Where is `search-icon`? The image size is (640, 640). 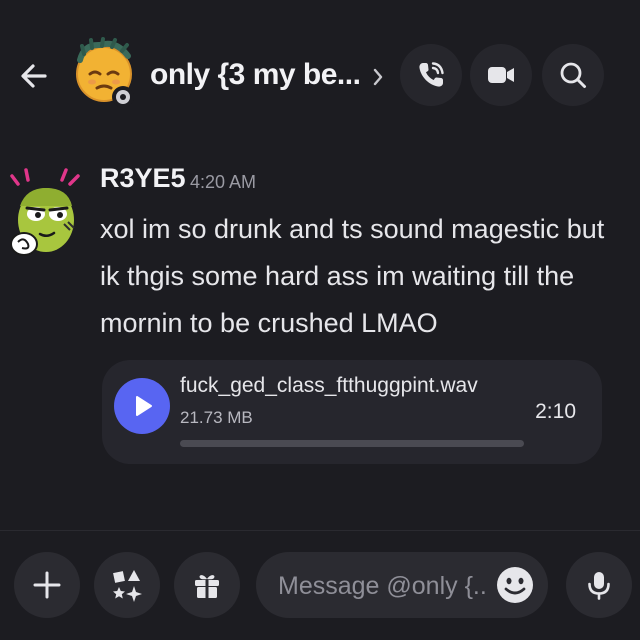
search-icon is located at coordinates (573, 75).